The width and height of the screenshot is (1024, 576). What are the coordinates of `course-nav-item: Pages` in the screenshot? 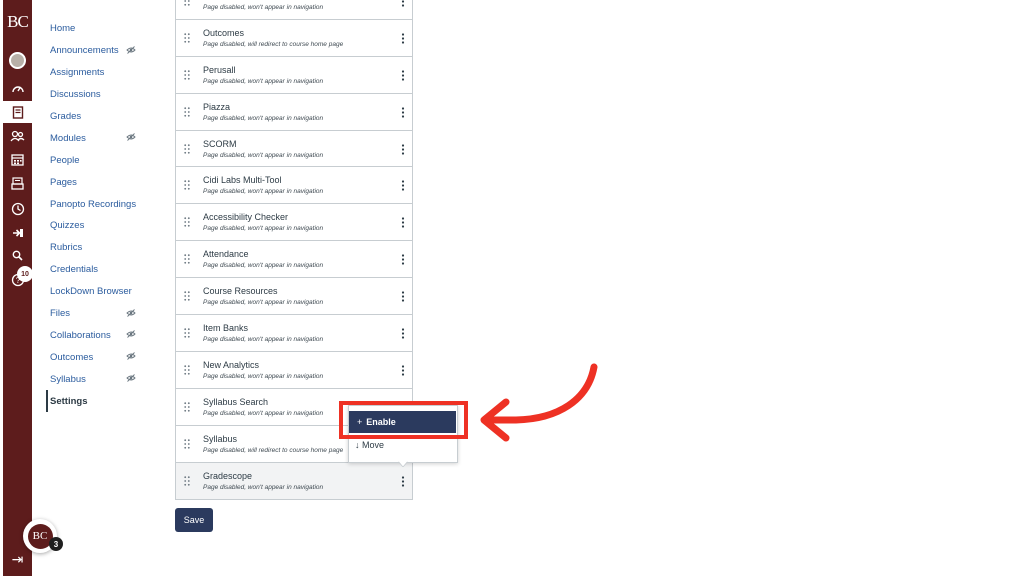 It's located at (96, 182).